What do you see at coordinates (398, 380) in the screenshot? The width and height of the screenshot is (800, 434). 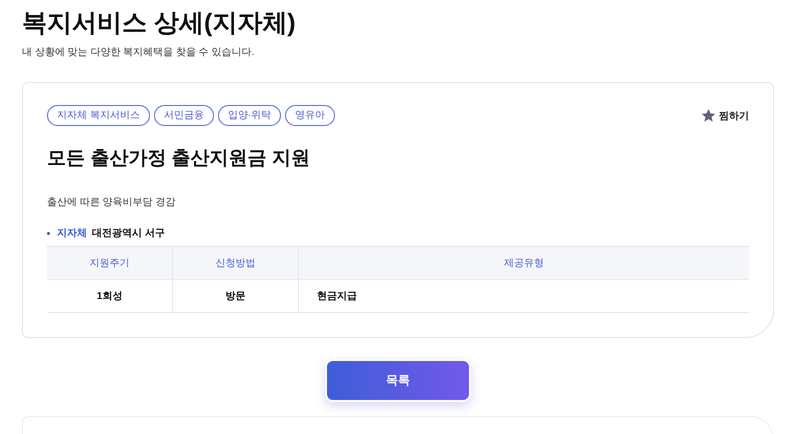 I see `list-button: 목록` at bounding box center [398, 380].